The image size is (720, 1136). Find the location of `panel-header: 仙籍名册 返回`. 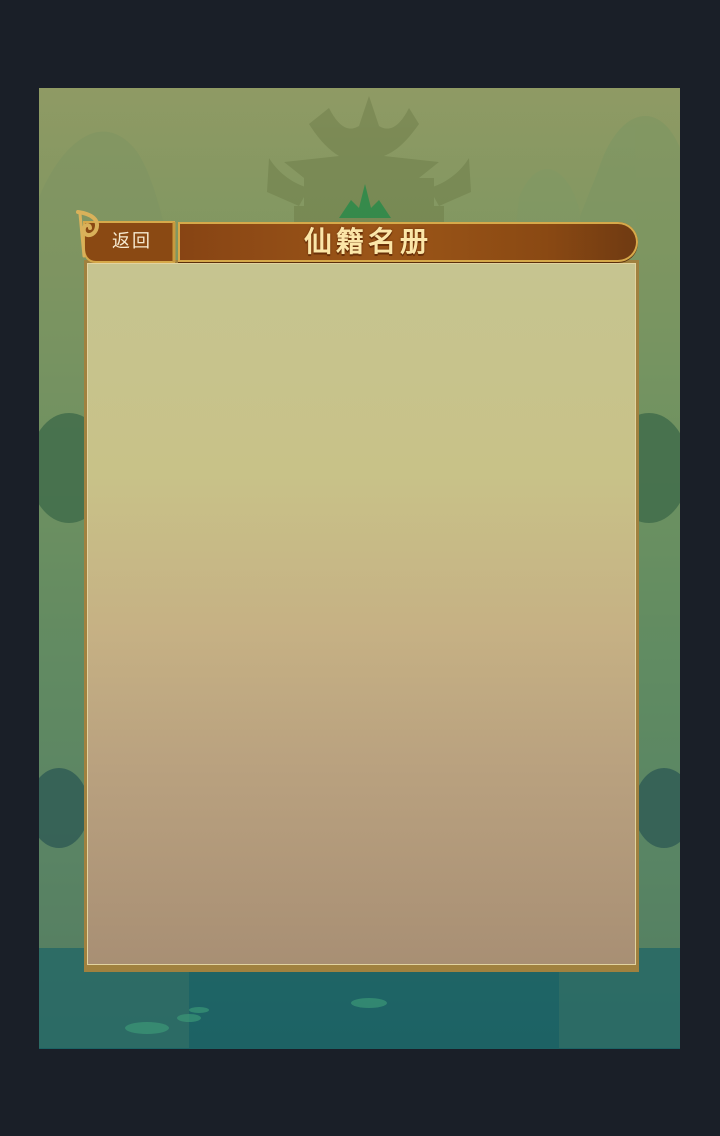

panel-header: 仙籍名册 返回 is located at coordinates (357, 237).